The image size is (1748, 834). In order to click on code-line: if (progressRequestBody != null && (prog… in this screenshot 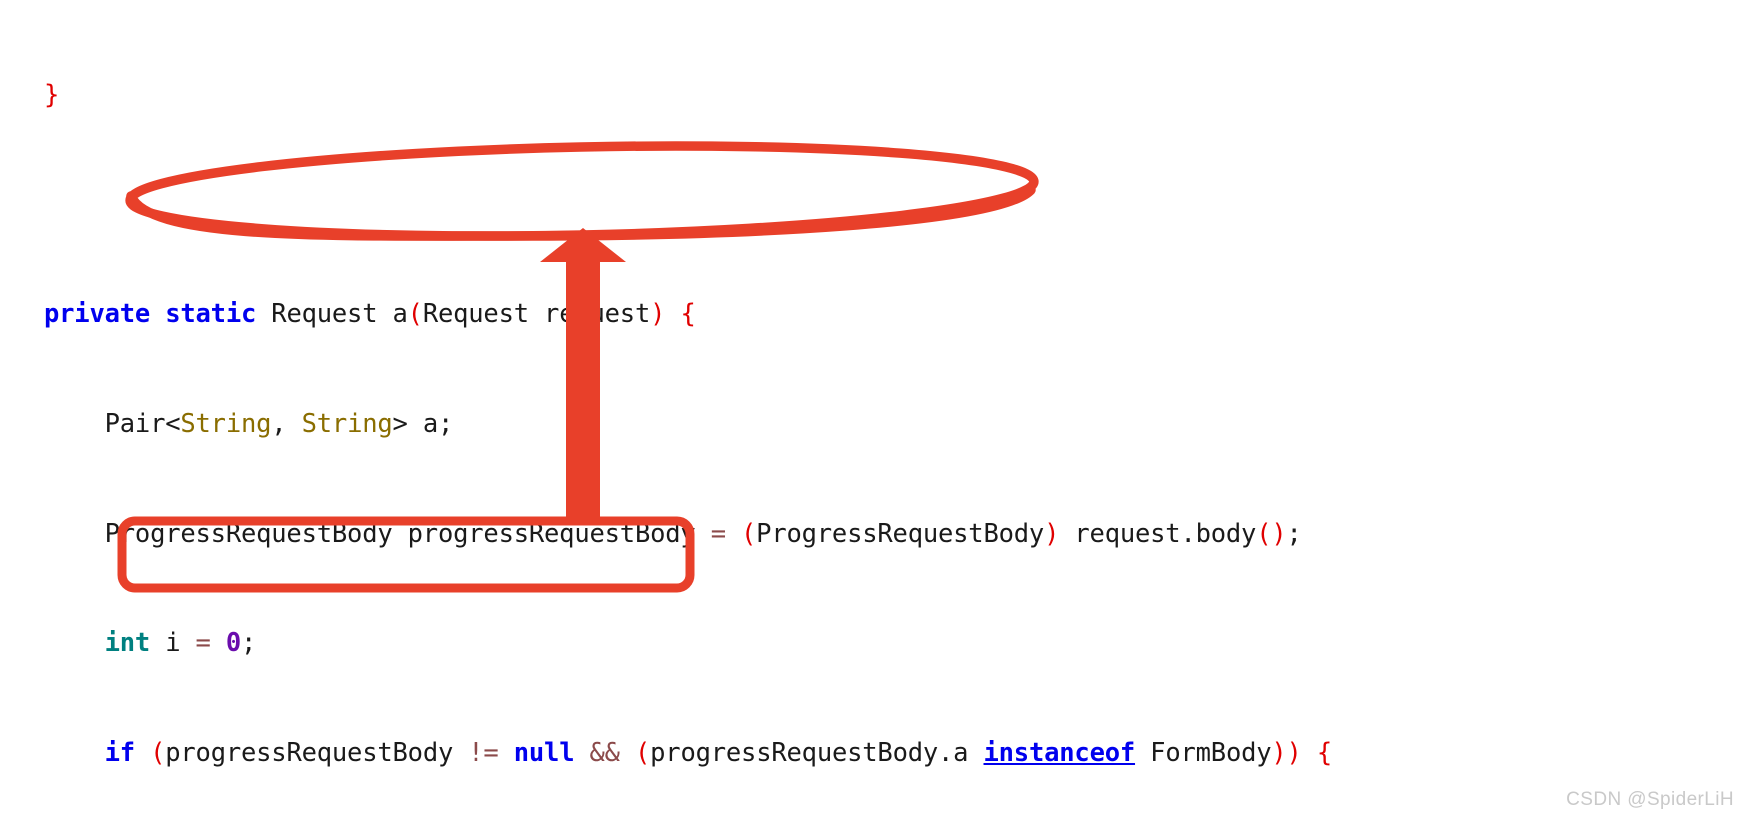, I will do `click(718, 752)`.